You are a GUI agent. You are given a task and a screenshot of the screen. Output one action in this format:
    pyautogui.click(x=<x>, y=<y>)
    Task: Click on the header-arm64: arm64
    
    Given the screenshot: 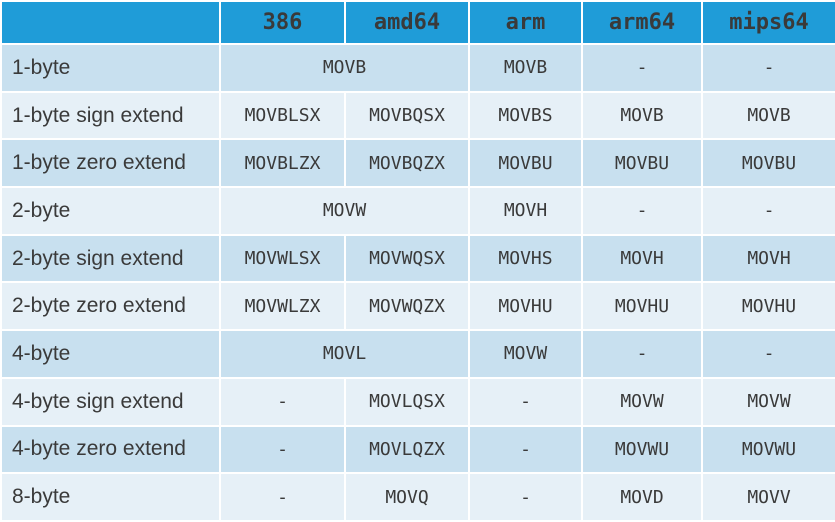 What is the action you would take?
    pyautogui.click(x=642, y=22)
    